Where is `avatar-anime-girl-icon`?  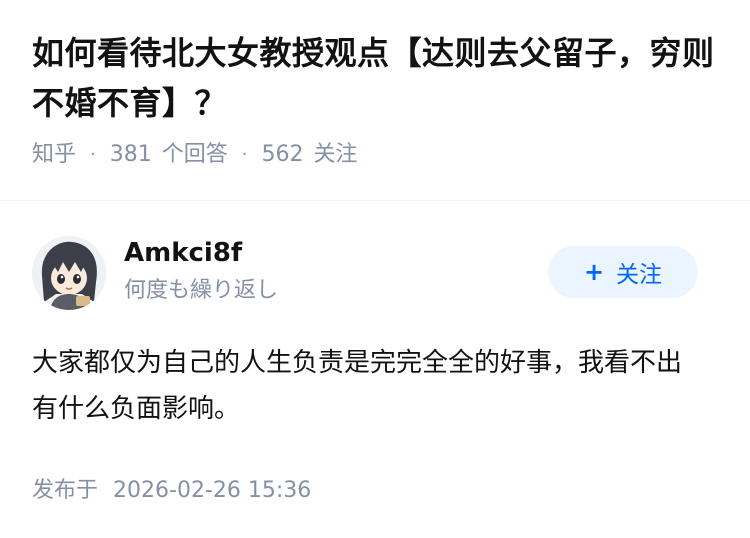
avatar-anime-girl-icon is located at coordinates (69, 273).